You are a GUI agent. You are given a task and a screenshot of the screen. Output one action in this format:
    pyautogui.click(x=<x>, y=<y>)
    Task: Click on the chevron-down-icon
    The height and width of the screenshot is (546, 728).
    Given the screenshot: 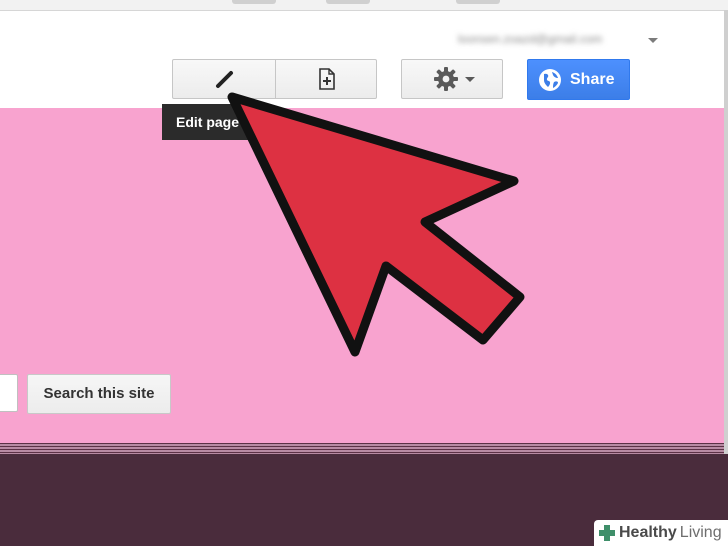 What is the action you would take?
    pyautogui.click(x=470, y=79)
    